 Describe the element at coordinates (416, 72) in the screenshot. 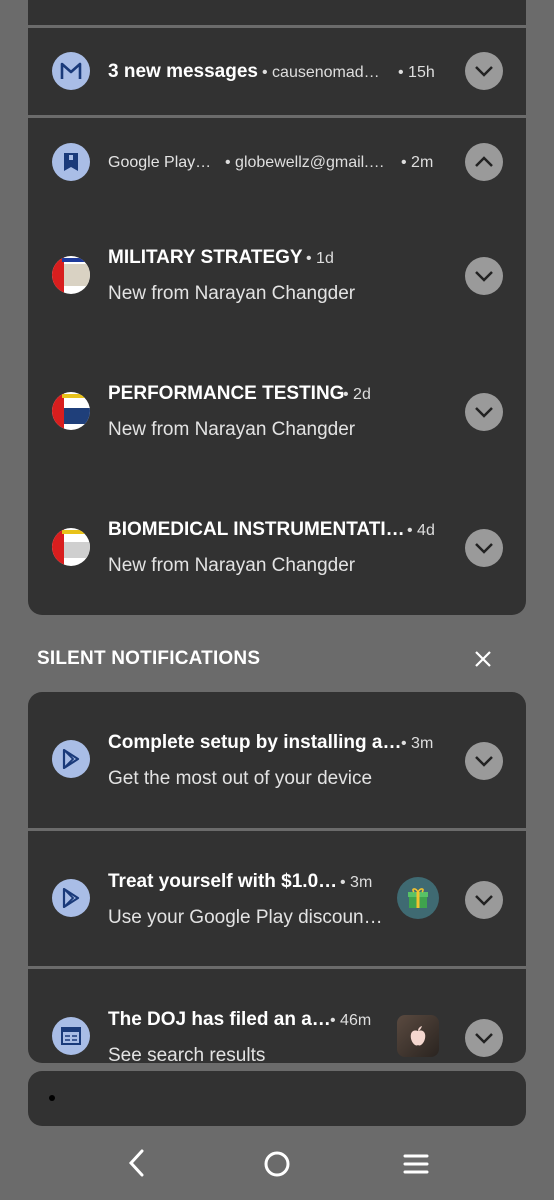

I see `notification-time: • 15h` at that location.